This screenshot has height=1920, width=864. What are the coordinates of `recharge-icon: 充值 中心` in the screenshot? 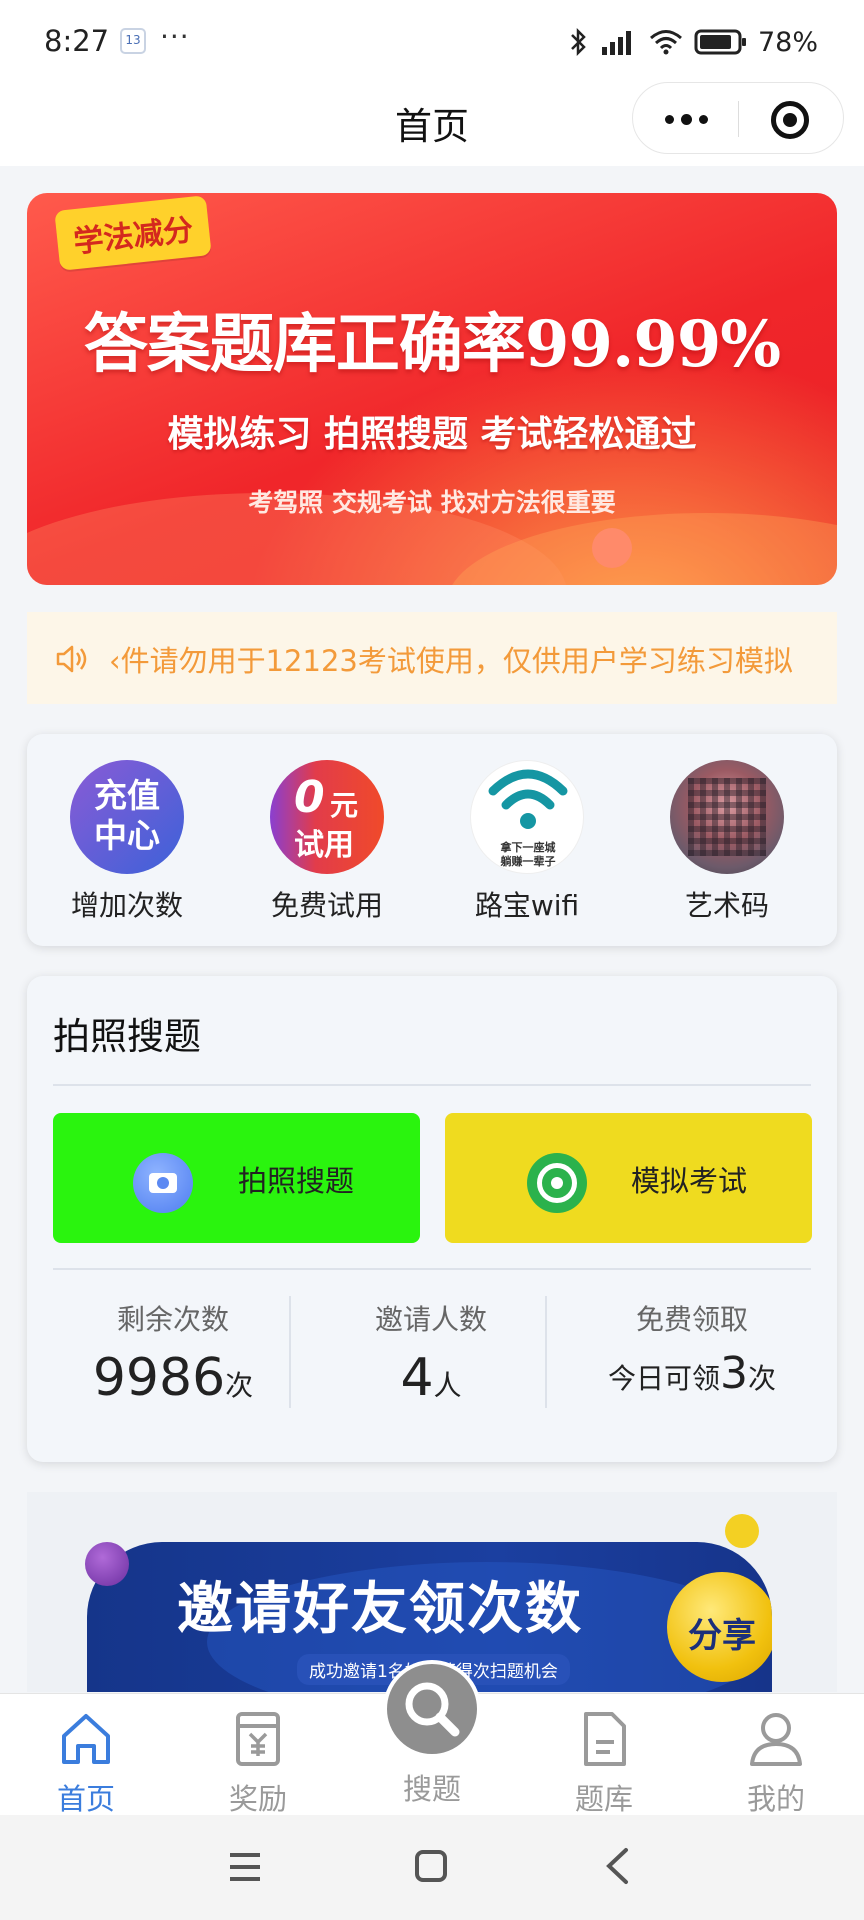 It's located at (127, 817).